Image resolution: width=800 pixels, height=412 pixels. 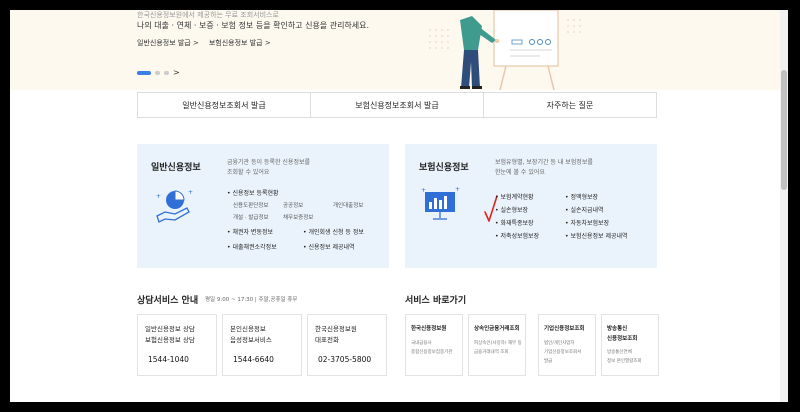 What do you see at coordinates (596, 235) in the screenshot?
I see `list-item: 보험신용정보 제공내역` at bounding box center [596, 235].